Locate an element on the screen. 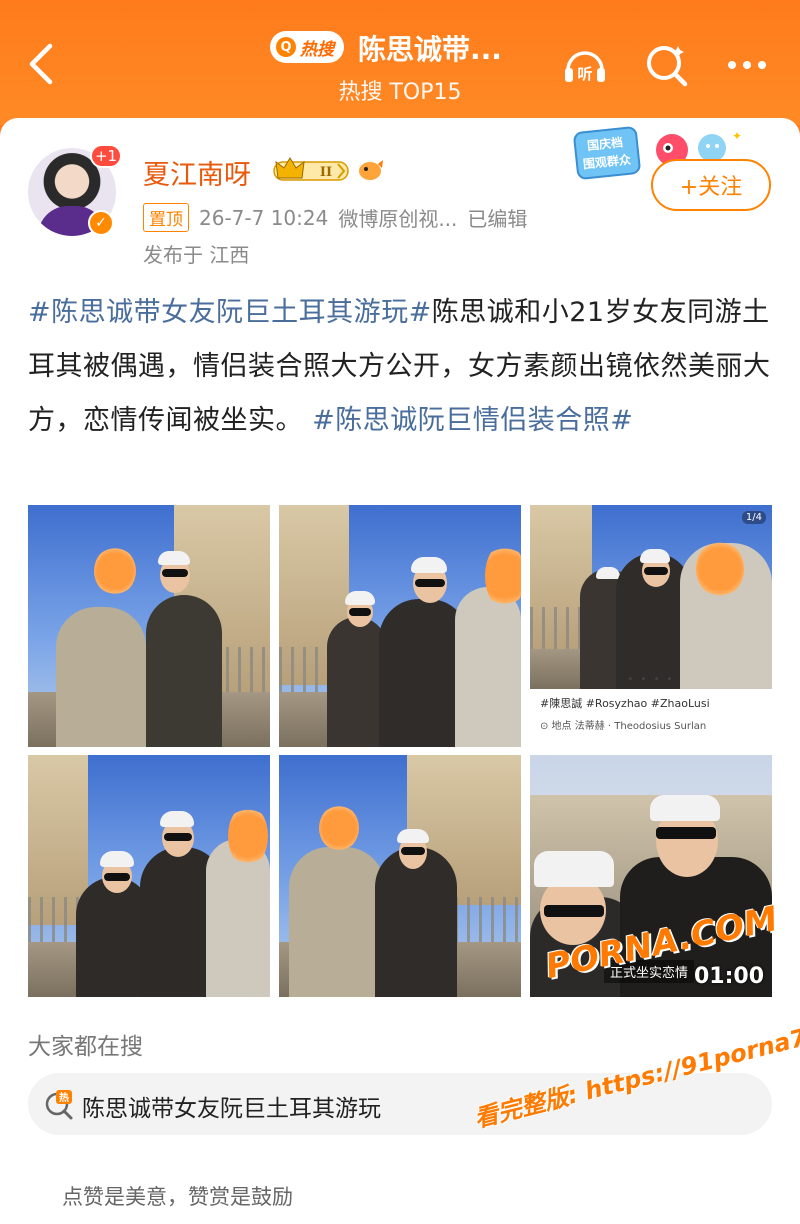  photo-count-badge: 1/4 is located at coordinates (753, 517).